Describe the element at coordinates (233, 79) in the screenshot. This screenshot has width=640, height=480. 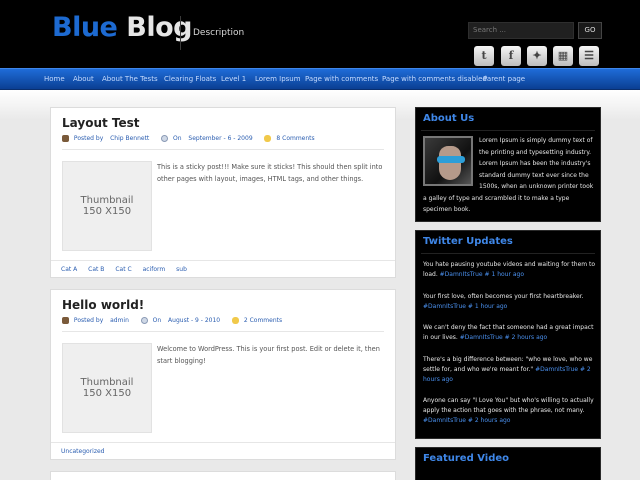
I see `nav-item-level-1: Level 1` at that location.